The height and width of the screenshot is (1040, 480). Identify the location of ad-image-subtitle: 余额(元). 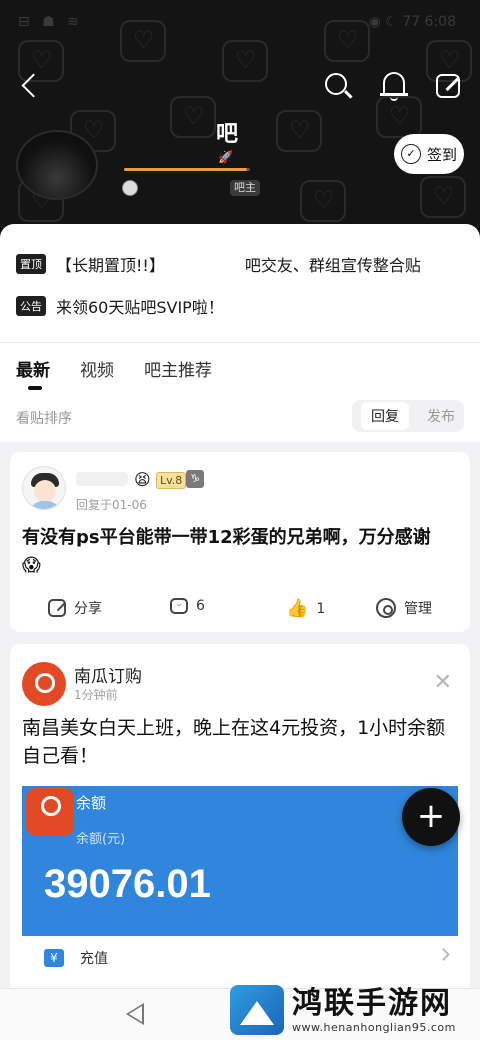
(101, 839).